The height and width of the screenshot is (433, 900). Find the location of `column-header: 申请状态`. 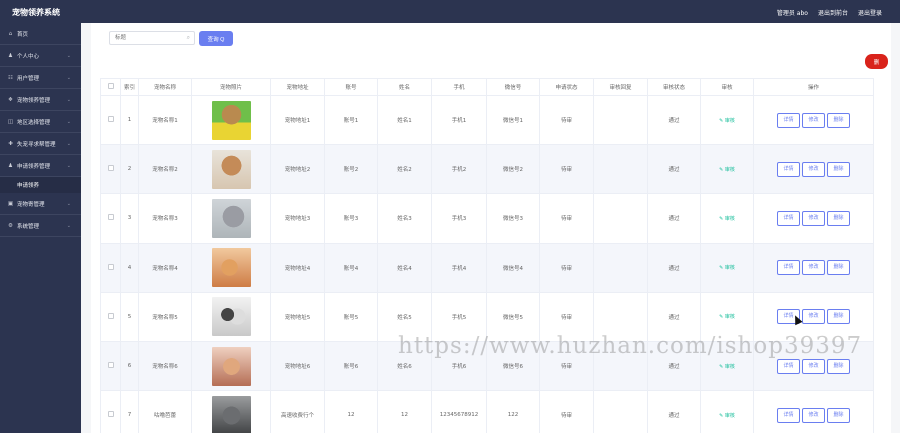

column-header: 申请状态 is located at coordinates (566, 87).